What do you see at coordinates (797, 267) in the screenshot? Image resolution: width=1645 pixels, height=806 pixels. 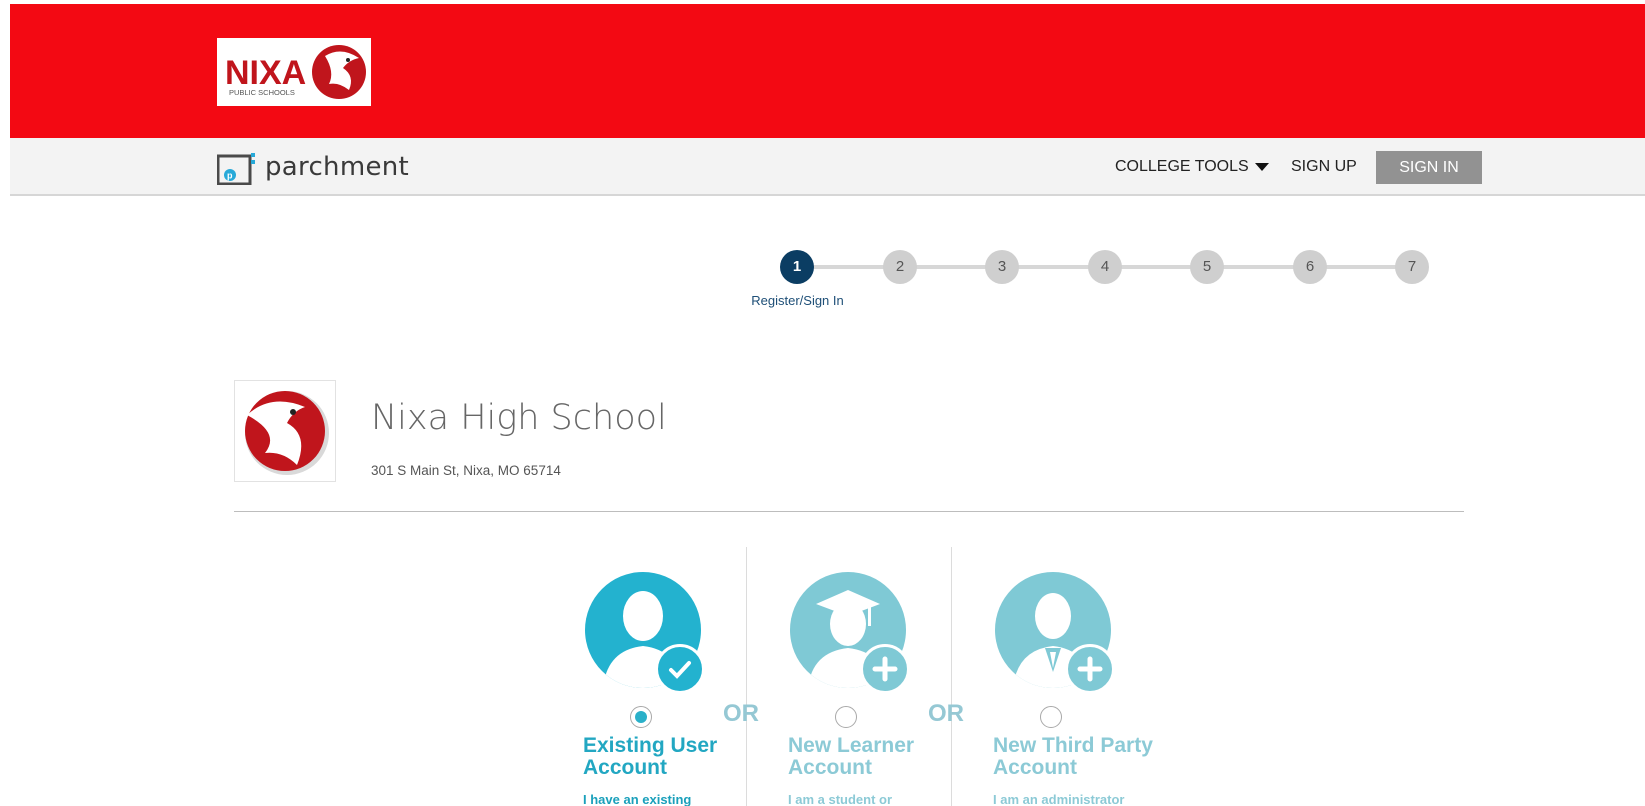 I see `step-1: 1` at bounding box center [797, 267].